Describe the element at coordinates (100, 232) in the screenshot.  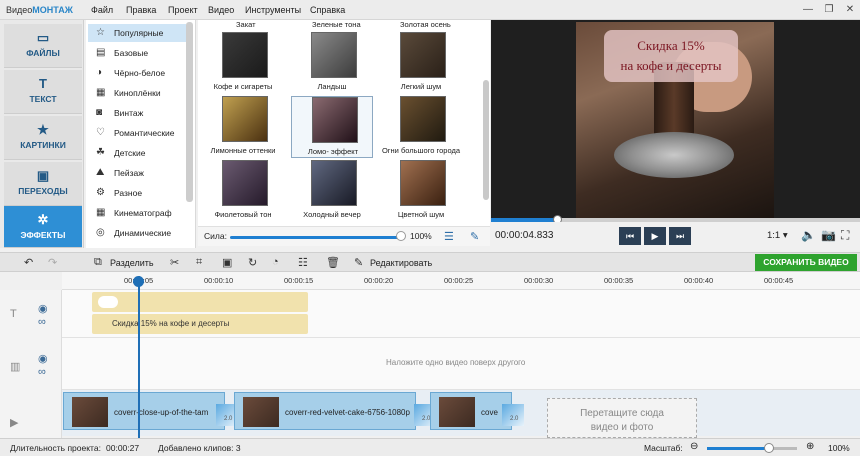
I see `category-icon: ◎` at that location.